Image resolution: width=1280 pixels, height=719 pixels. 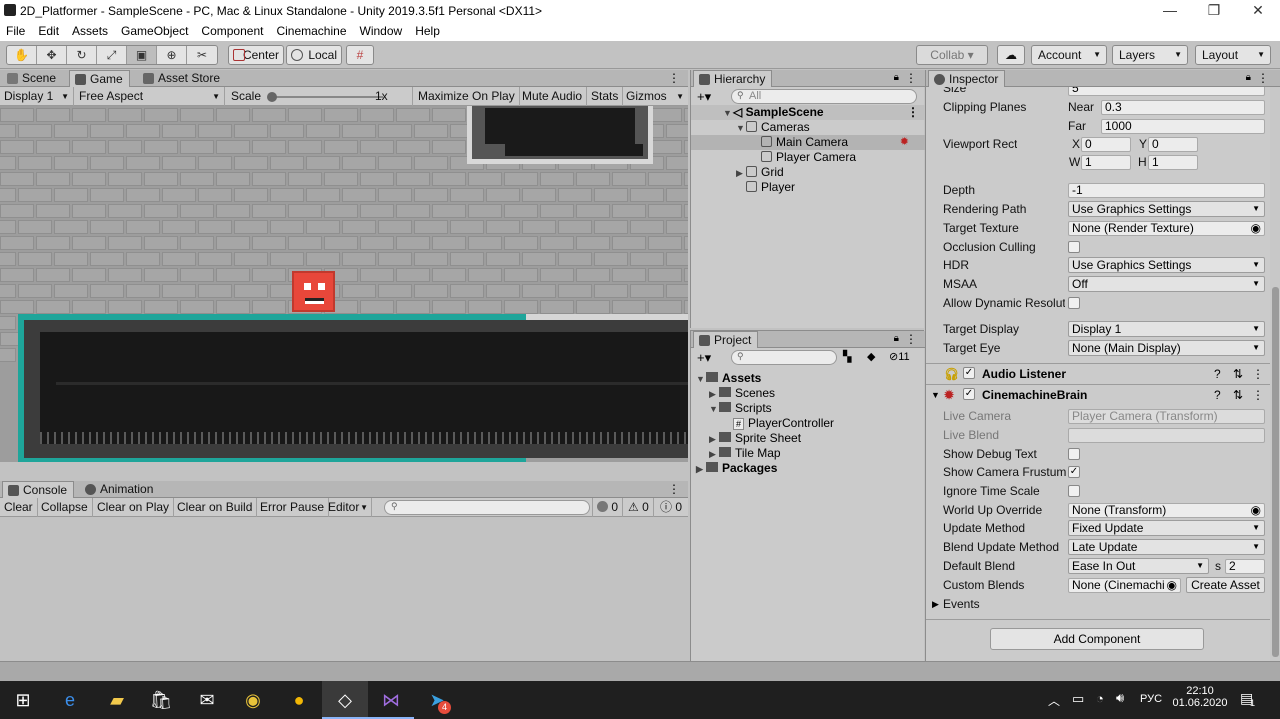 I want to click on project-item-playercontroller: # PlayerController, so click(x=808, y=423).